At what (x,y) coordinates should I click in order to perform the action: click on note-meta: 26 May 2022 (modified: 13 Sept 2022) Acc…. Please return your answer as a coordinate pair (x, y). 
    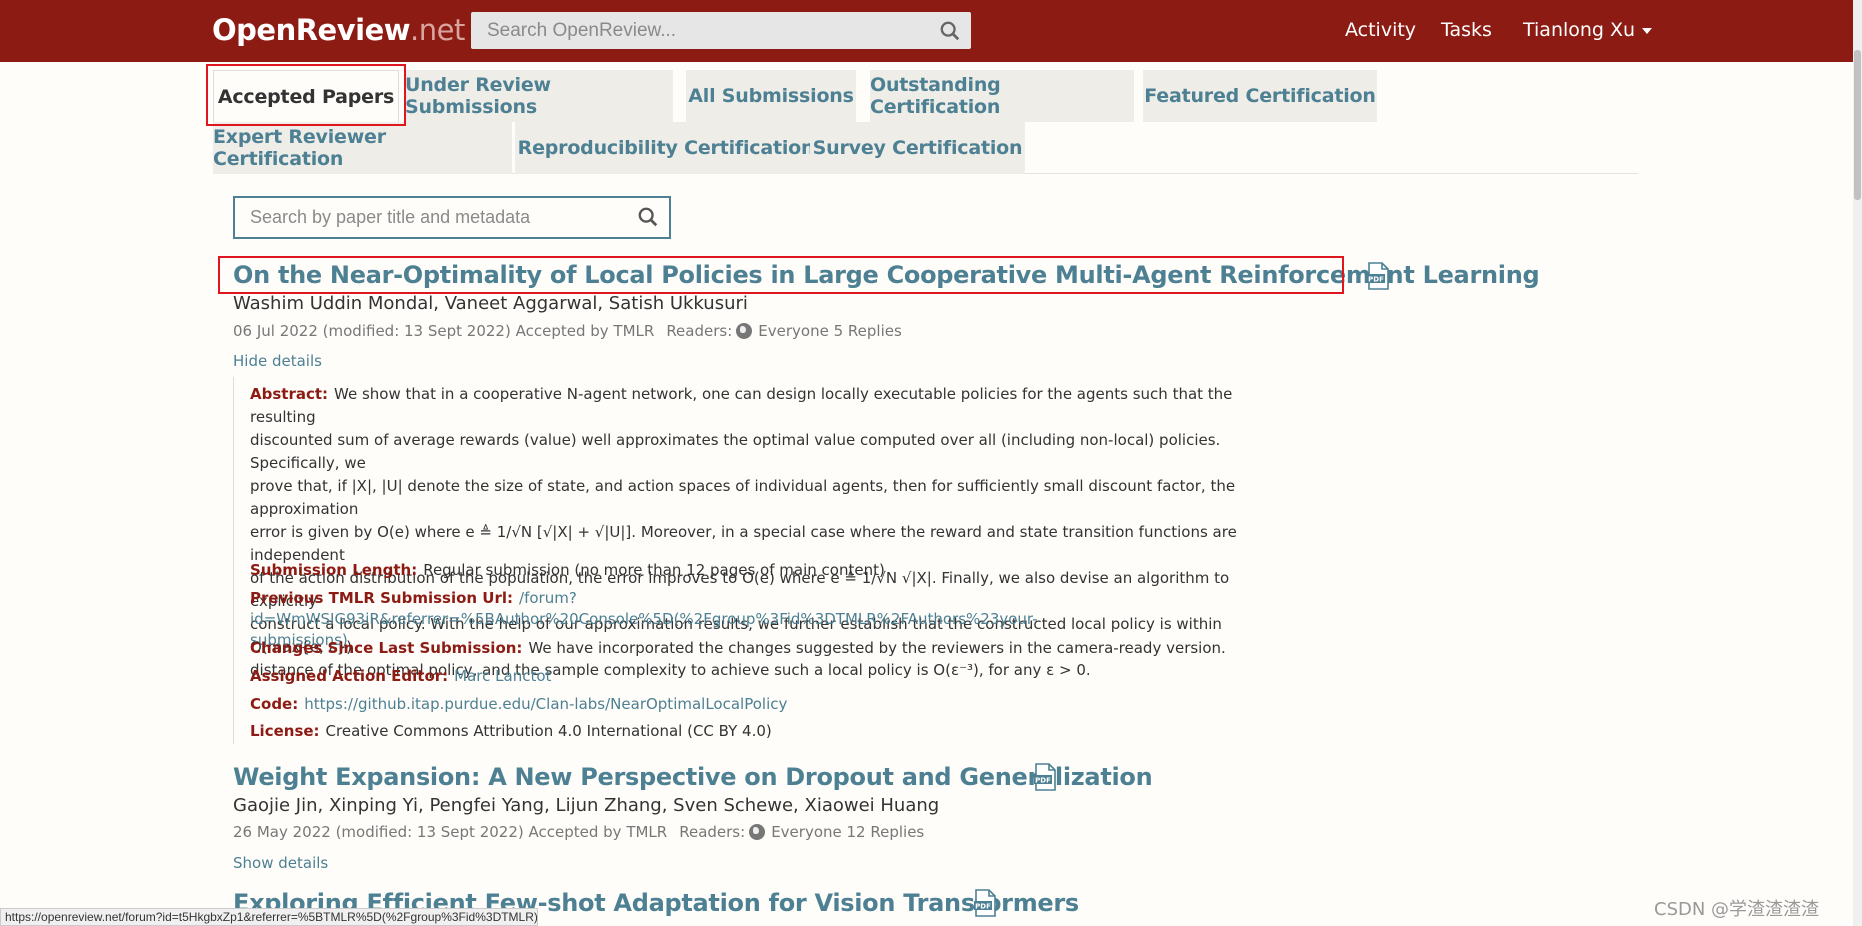
    Looking at the image, I should click on (578, 832).